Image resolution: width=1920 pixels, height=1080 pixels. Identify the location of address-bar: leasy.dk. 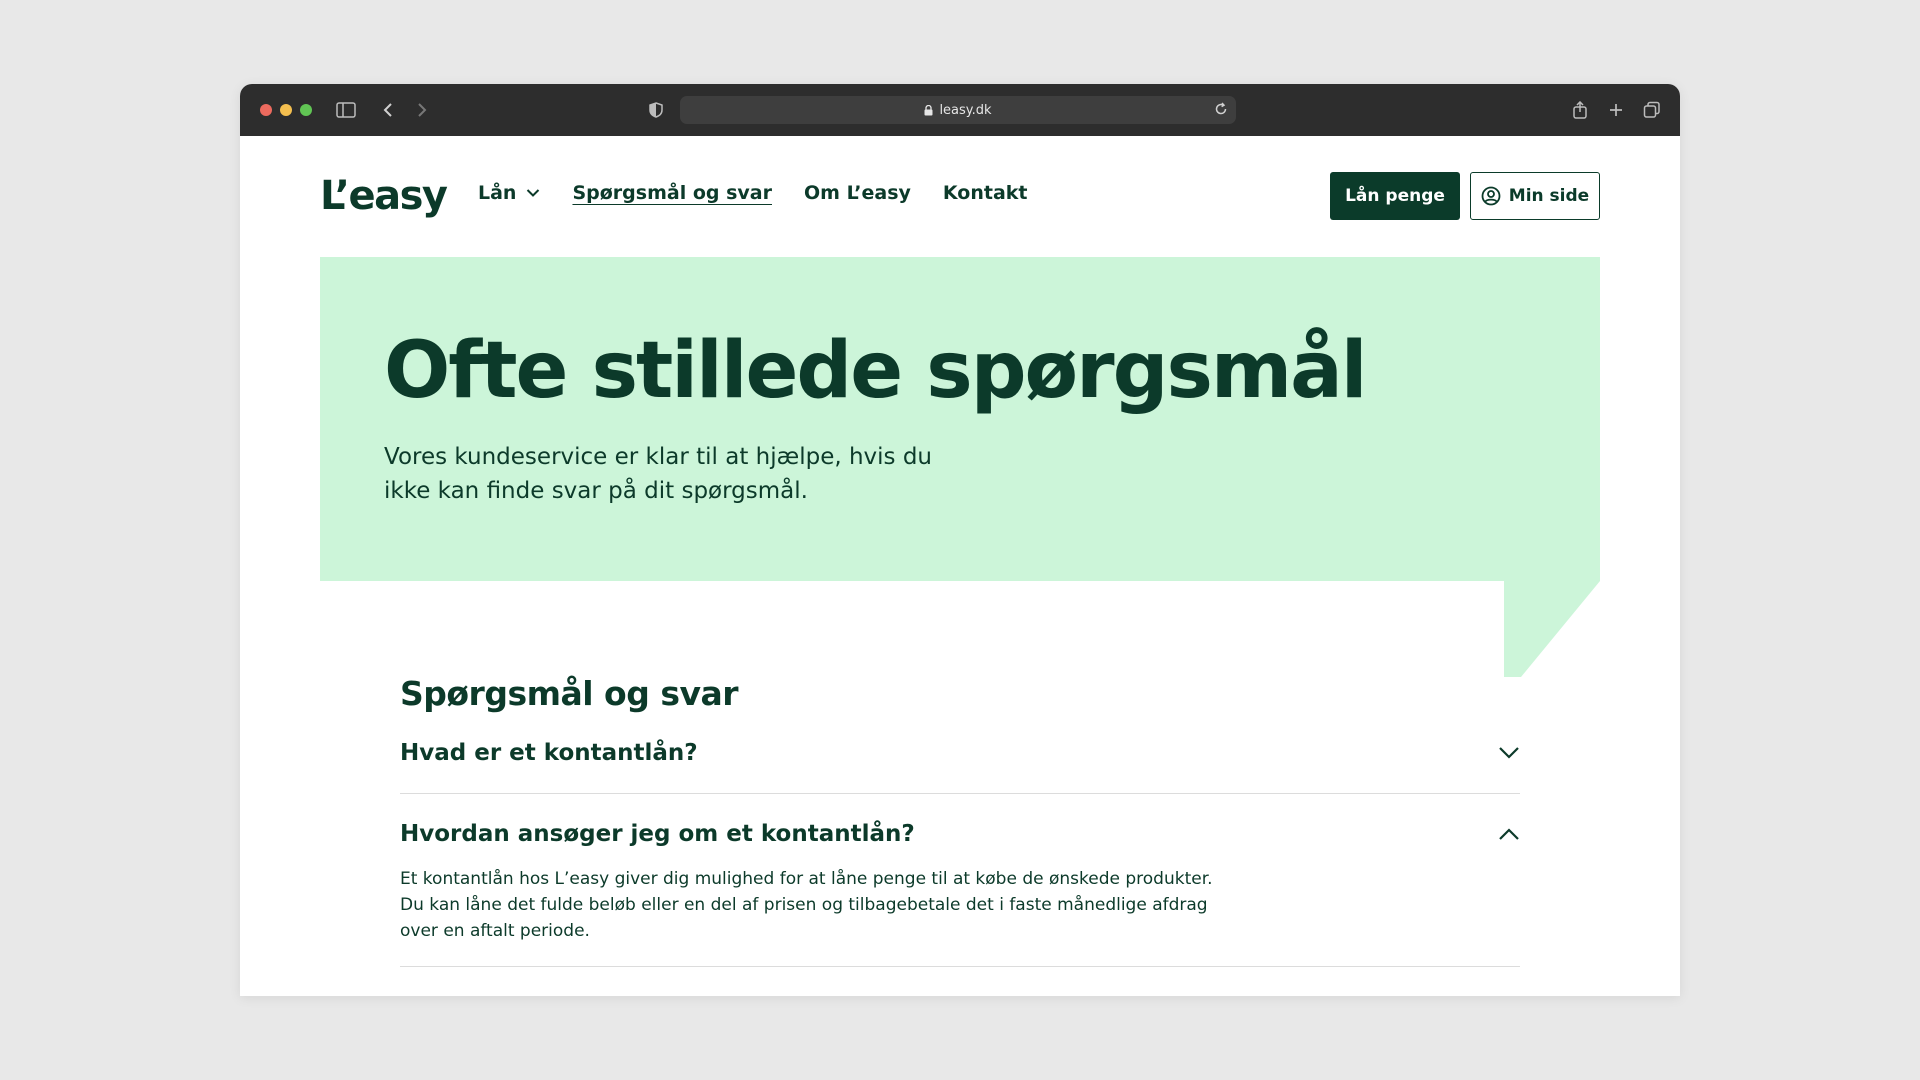
(958, 110).